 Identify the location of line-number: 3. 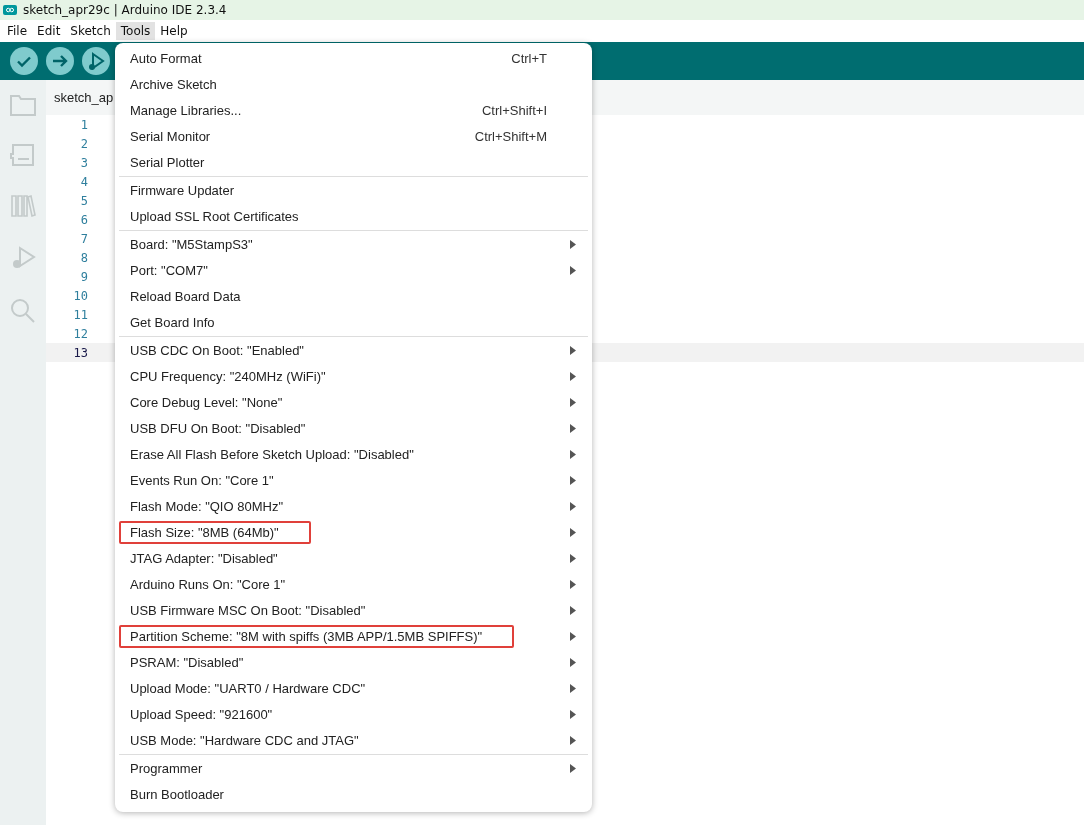
(83, 162).